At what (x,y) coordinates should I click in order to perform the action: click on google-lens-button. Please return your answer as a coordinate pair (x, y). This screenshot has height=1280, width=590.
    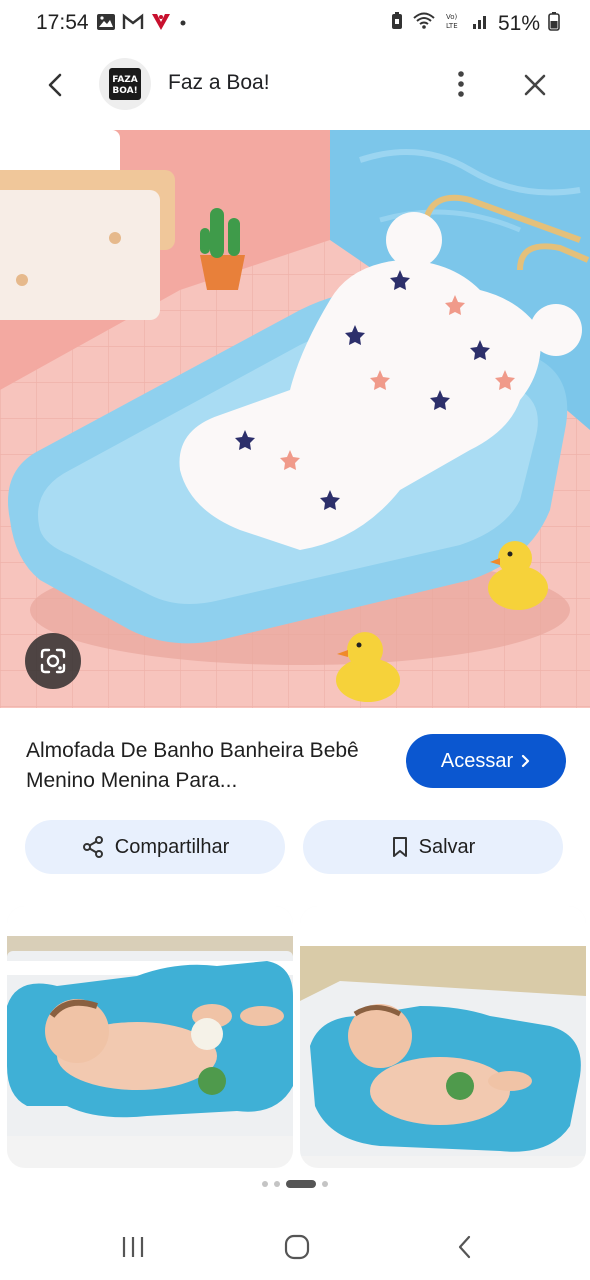
    Looking at the image, I should click on (53, 661).